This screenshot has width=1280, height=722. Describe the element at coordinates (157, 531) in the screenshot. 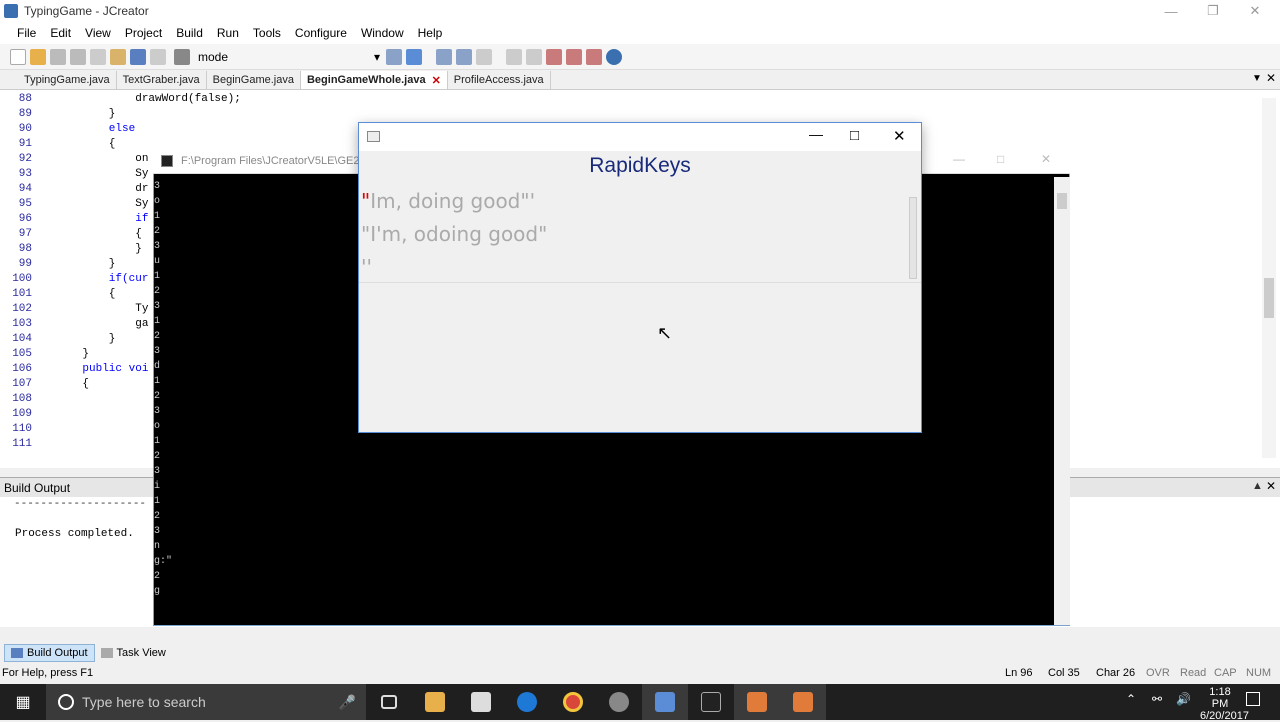

I see `console-line: 3` at that location.